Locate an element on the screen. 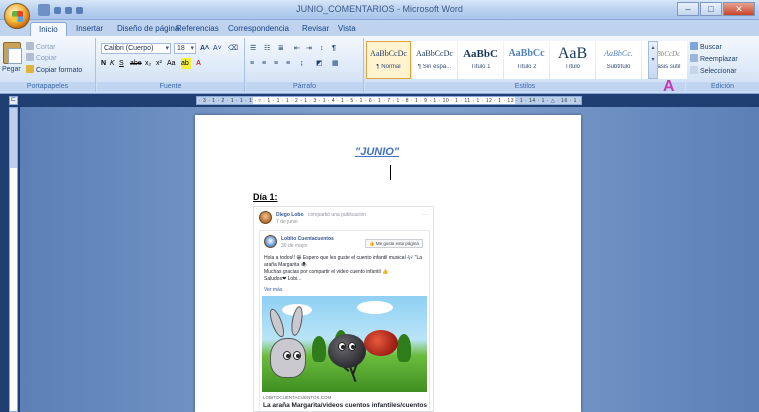  superscript-button: x² is located at coordinates (159, 63).